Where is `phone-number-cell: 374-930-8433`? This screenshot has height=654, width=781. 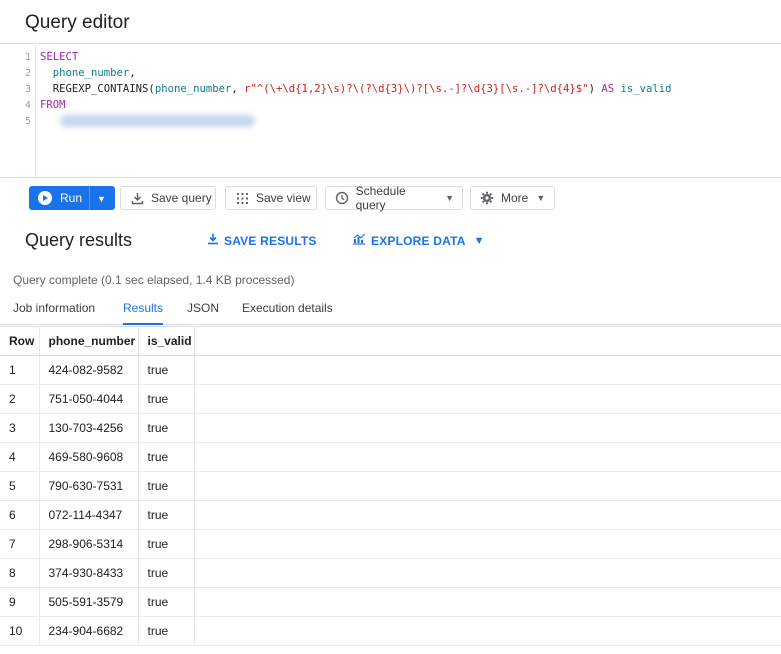
phone-number-cell: 374-930-8433 is located at coordinates (89, 573).